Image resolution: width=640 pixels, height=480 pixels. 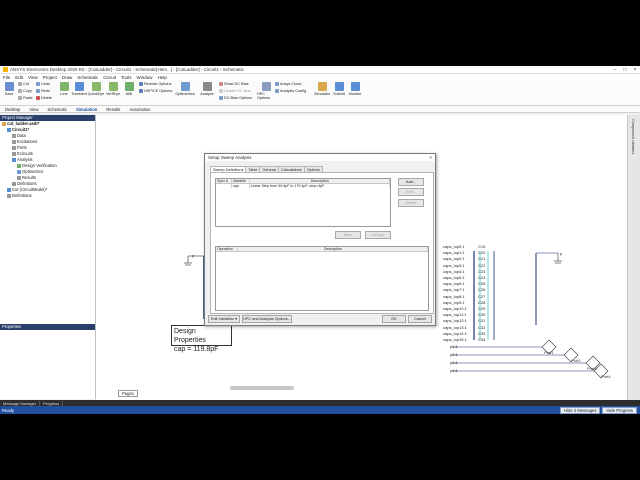 I want to click on analysis-config-button: Analysis Config, so click(x=290, y=91).